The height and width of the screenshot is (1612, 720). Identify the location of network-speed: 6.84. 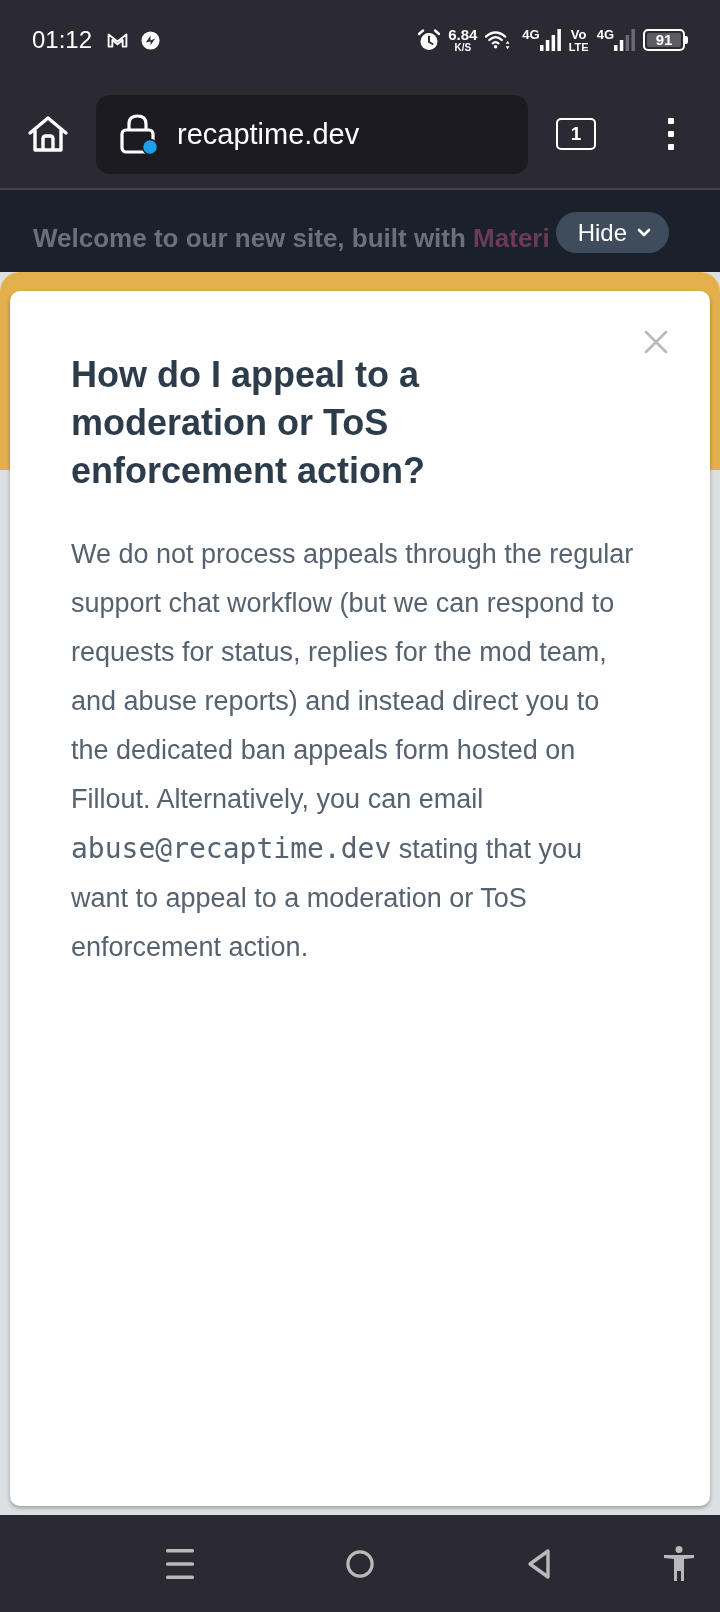
(463, 34).